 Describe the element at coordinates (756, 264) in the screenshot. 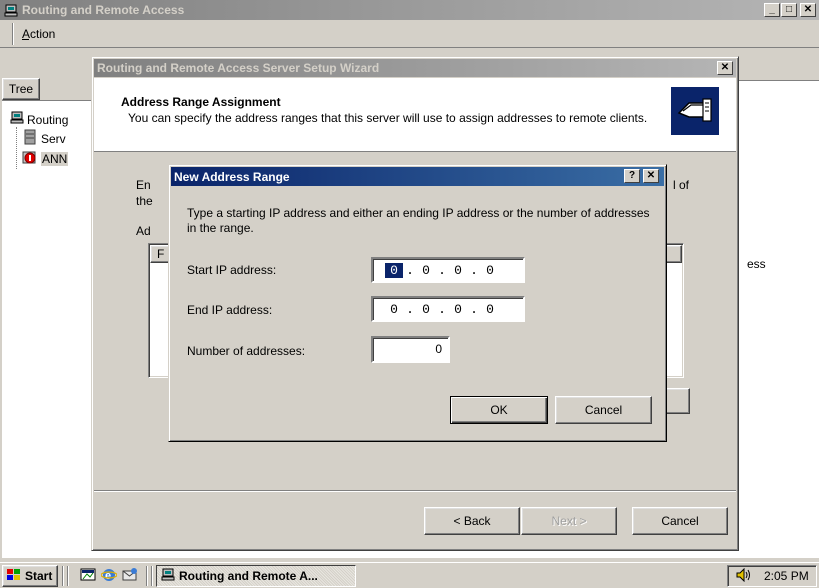

I see `details-pane-fragment: ess` at that location.